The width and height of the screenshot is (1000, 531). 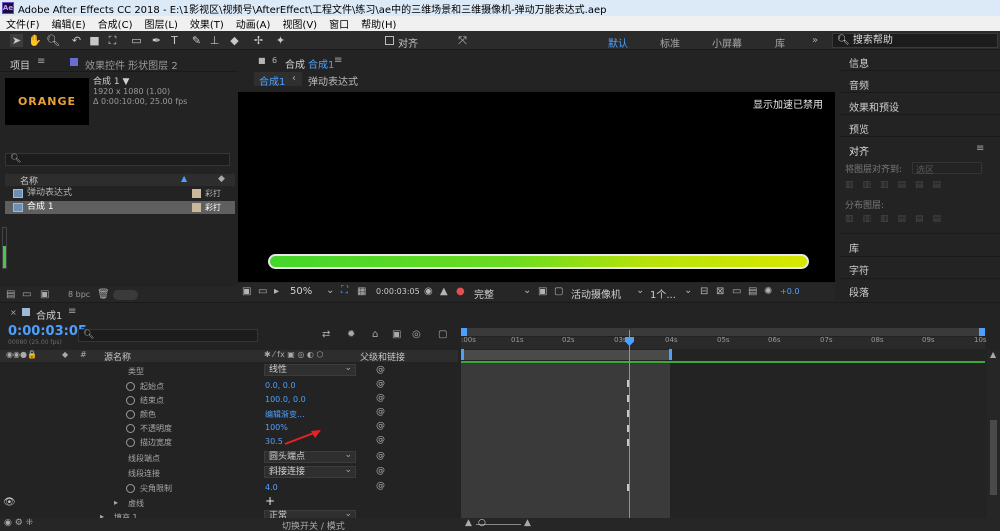 I want to click on transparency-grid-icon: ▦, so click(x=361, y=291).